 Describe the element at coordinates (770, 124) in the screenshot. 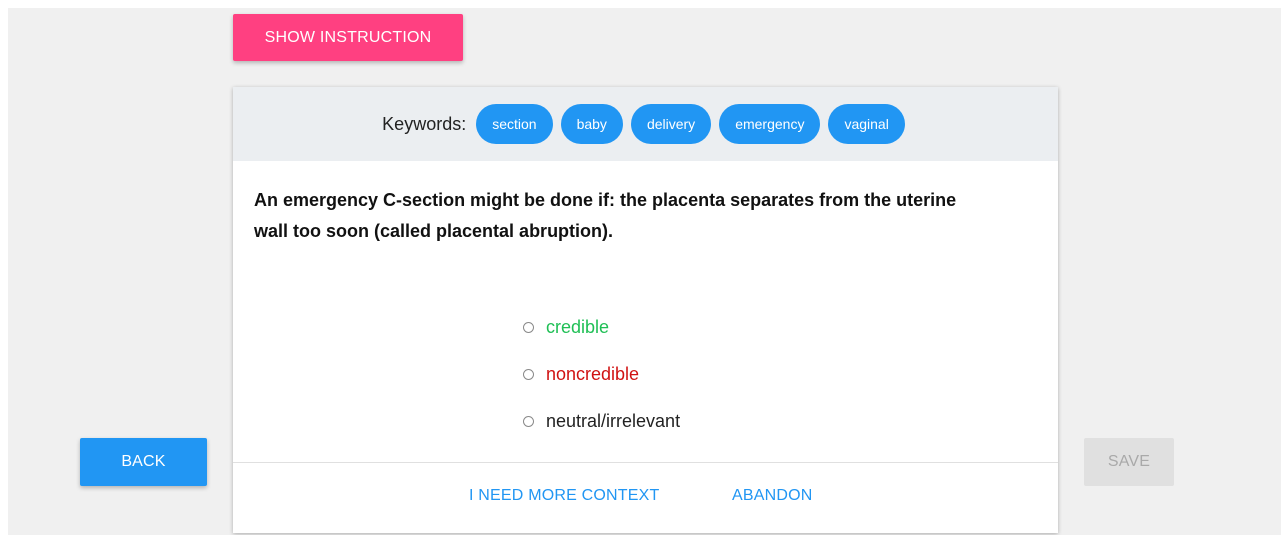

I see `keyword-chip-emergency: emergency` at that location.